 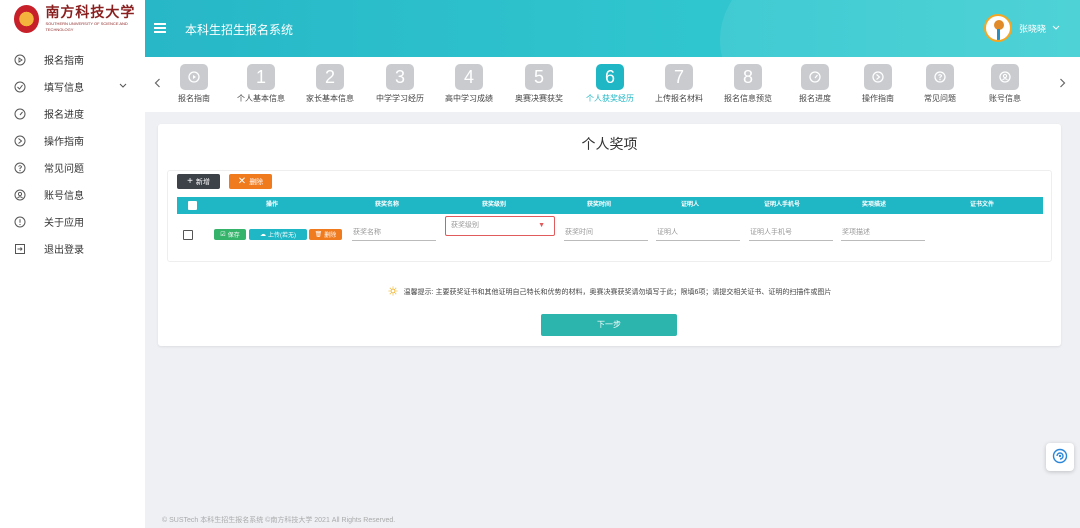 What do you see at coordinates (469, 77) in the screenshot?
I see `step-number: 4` at bounding box center [469, 77].